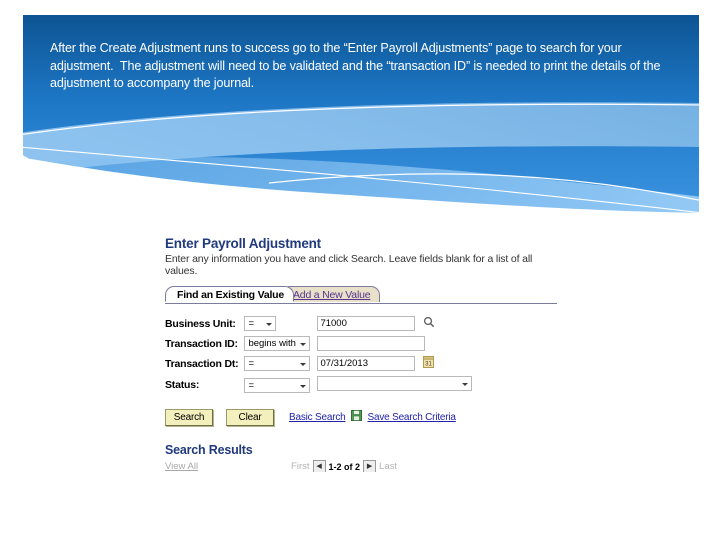 Image resolution: width=720 pixels, height=540 pixels. Describe the element at coordinates (201, 343) in the screenshot. I see `transaction-id-label: Transaction ID:` at that location.